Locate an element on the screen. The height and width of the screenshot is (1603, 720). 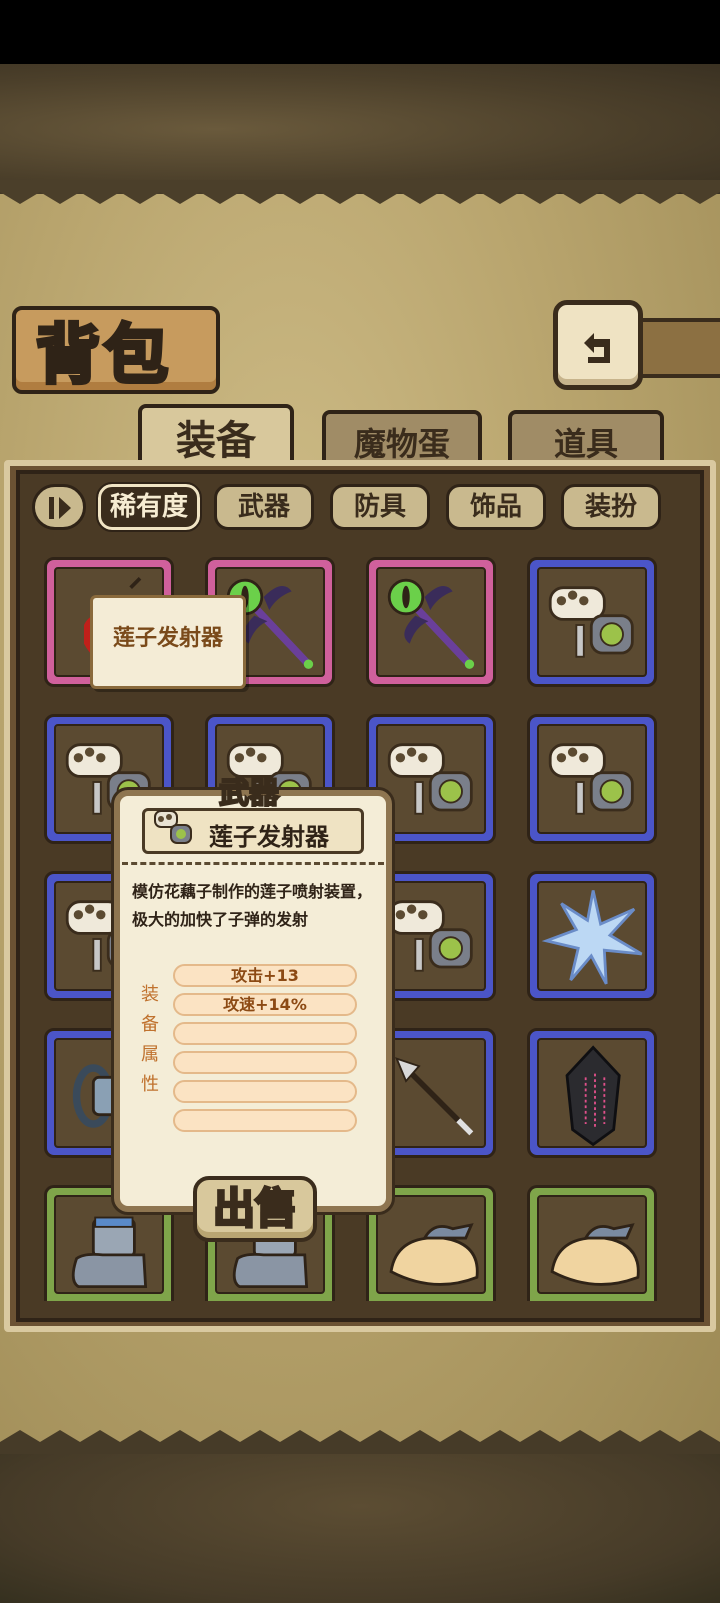
filter-armor: 防具 is located at coordinates (380, 507).